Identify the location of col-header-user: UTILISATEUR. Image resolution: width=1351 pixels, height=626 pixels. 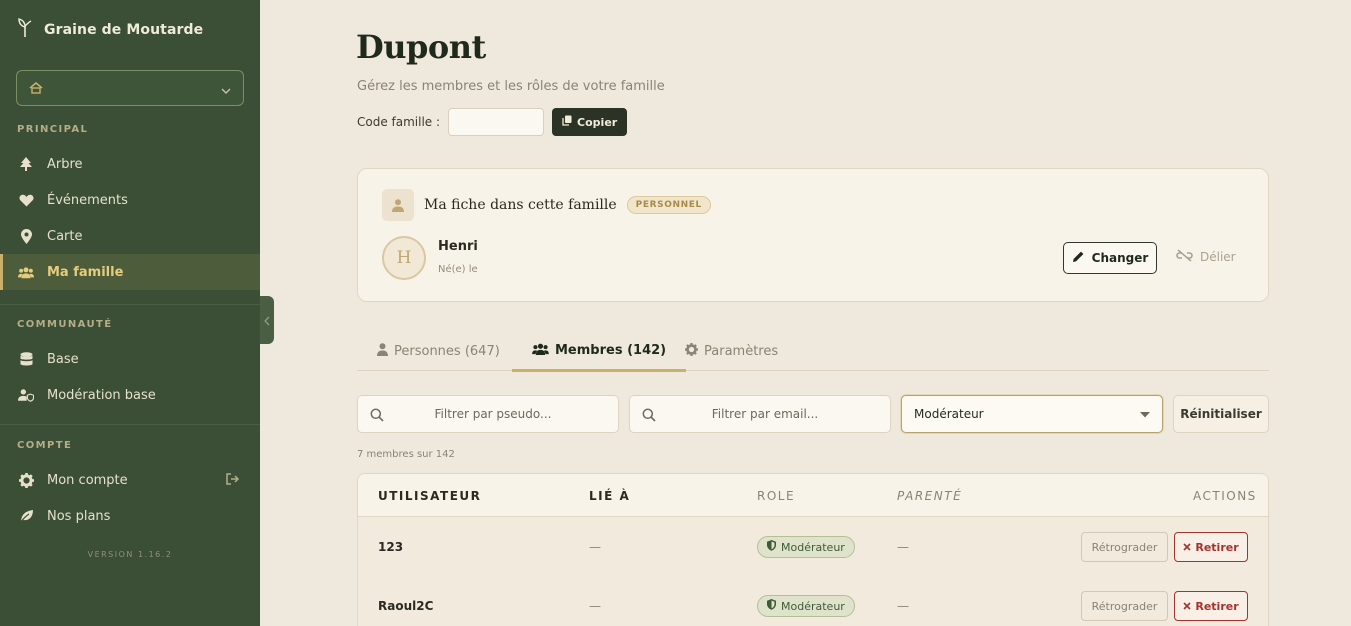
(430, 496).